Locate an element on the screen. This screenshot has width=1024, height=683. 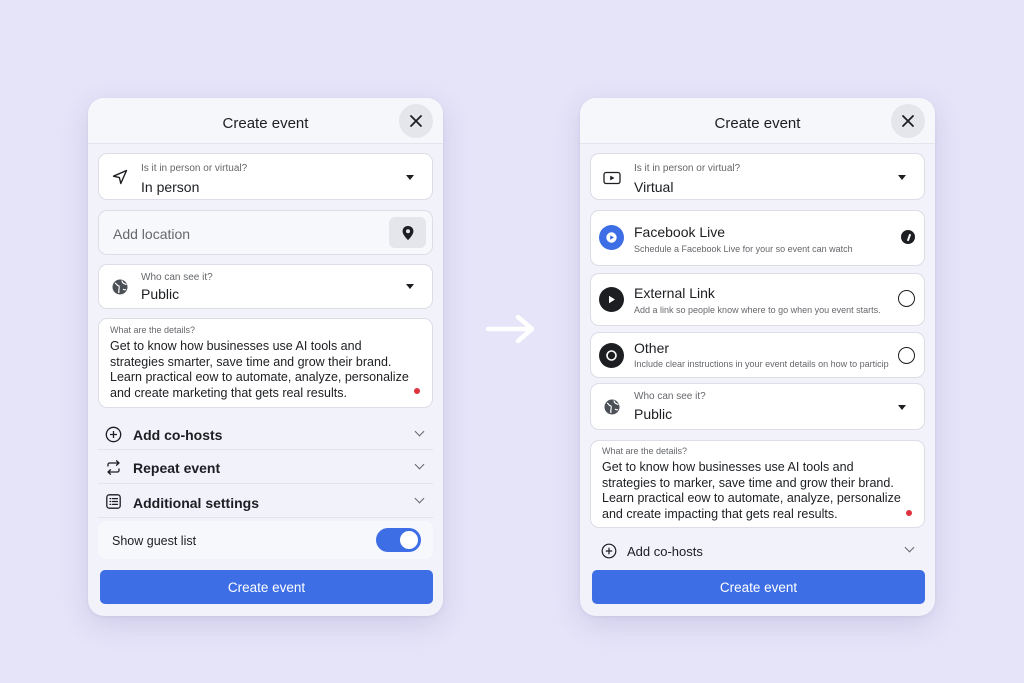
row-repeat-event: Repeat event is located at coordinates (265, 467).